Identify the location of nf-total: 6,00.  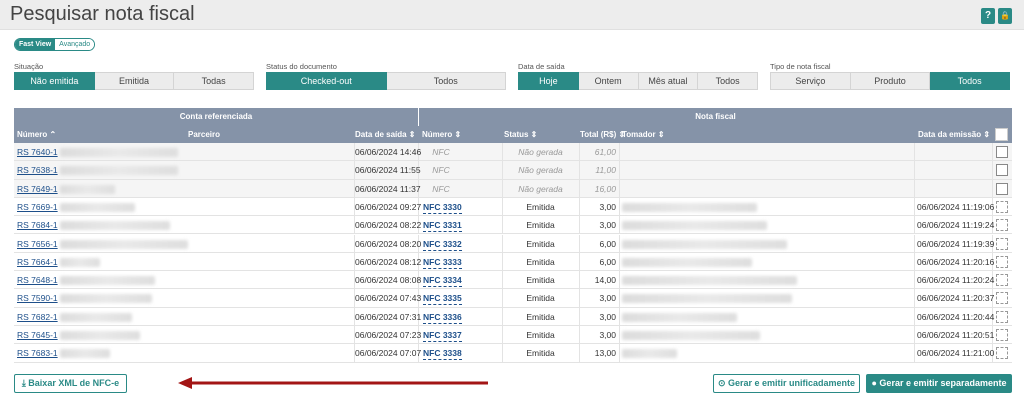
(607, 243).